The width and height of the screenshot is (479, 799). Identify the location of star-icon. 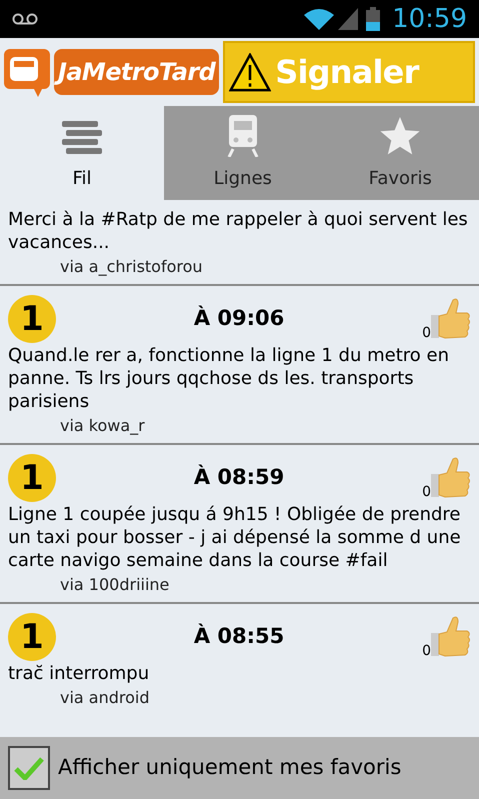
(400, 137).